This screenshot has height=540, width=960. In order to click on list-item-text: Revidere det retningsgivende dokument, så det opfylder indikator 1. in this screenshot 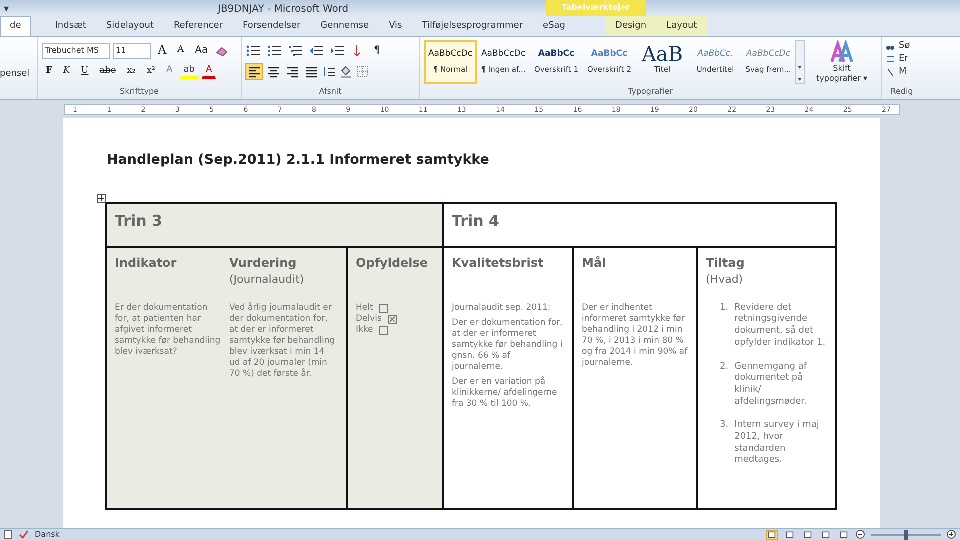, I will do `click(780, 326)`.